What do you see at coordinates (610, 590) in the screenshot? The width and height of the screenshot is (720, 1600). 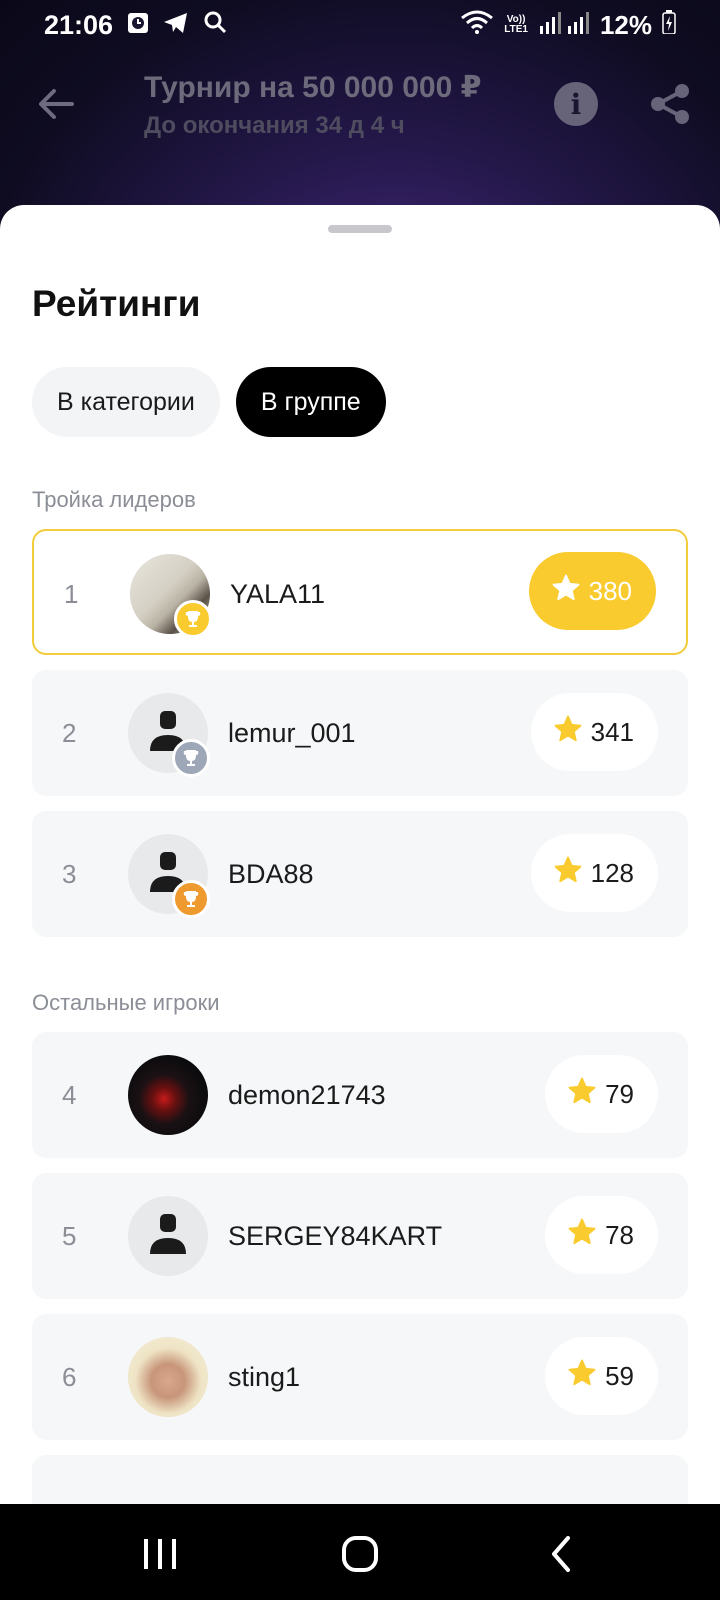 I see `score-value: 380` at bounding box center [610, 590].